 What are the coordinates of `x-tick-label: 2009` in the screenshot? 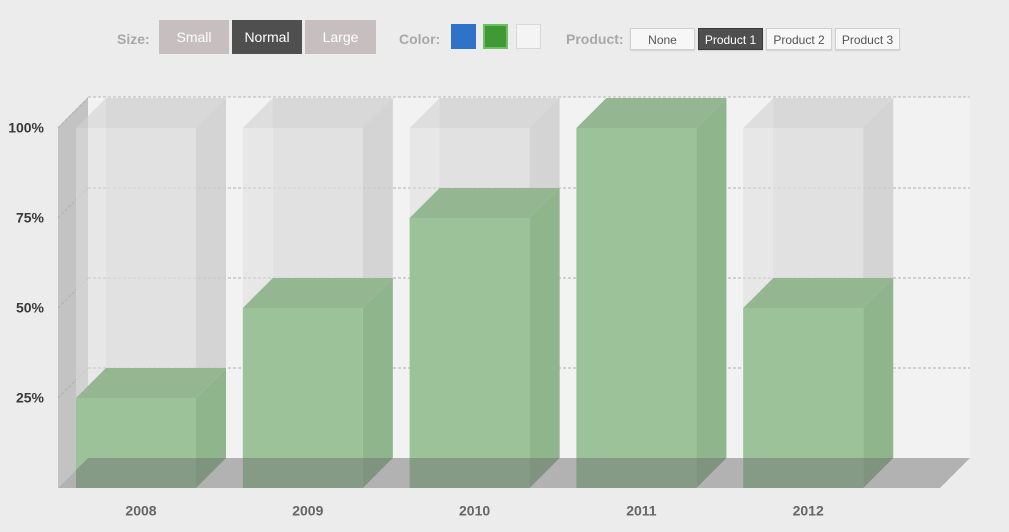 It's located at (307, 511).